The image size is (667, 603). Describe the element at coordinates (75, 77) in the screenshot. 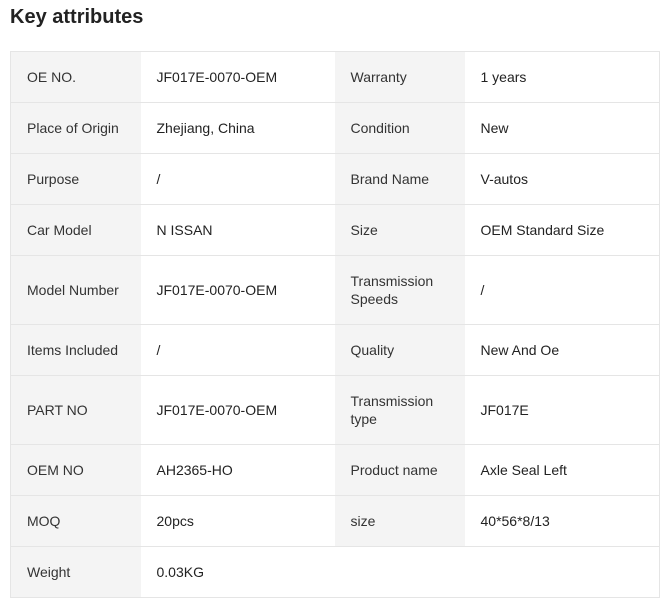

I see `attribute-label: OE NO.` at that location.